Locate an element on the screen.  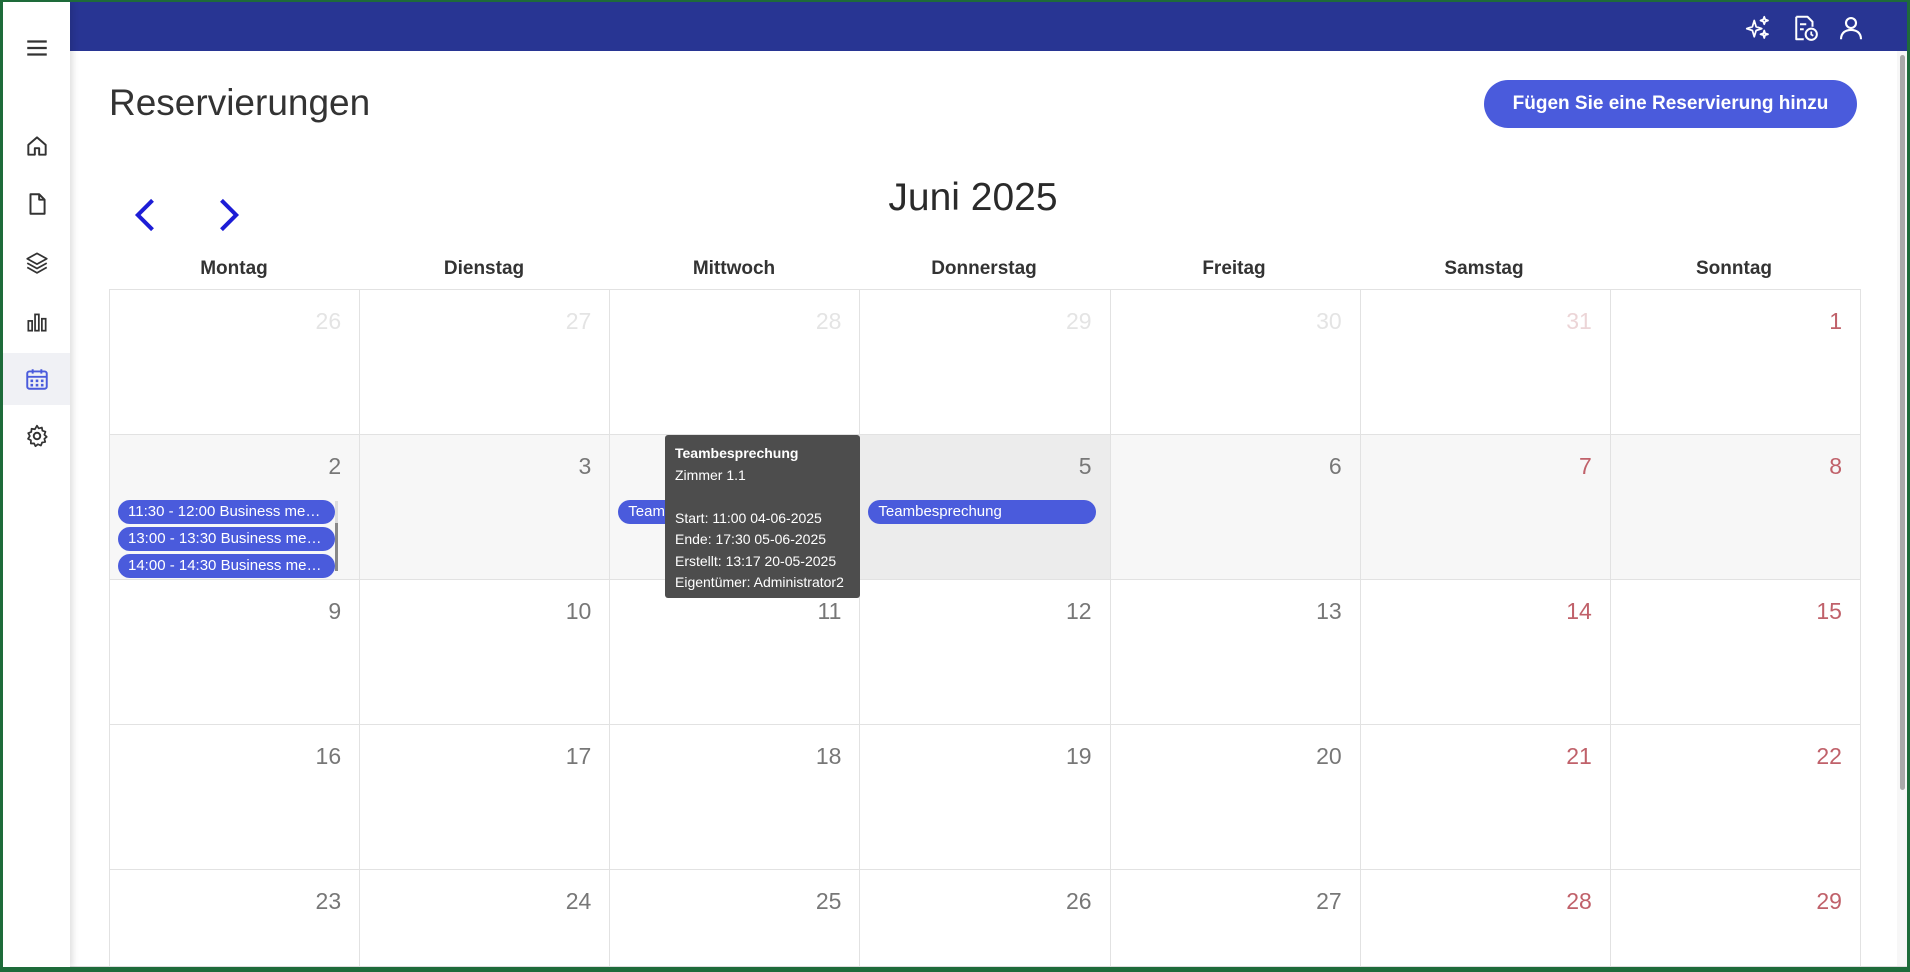
day-number: 12 is located at coordinates (1078, 611).